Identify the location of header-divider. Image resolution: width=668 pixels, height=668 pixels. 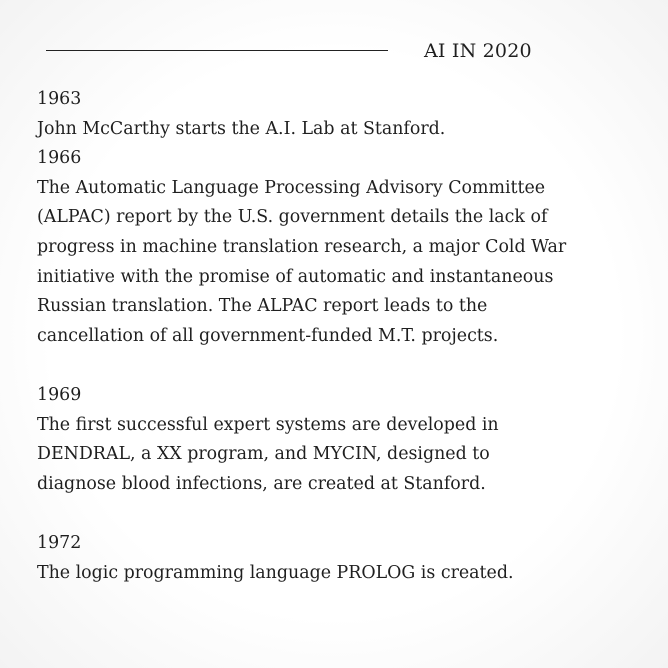
(217, 50).